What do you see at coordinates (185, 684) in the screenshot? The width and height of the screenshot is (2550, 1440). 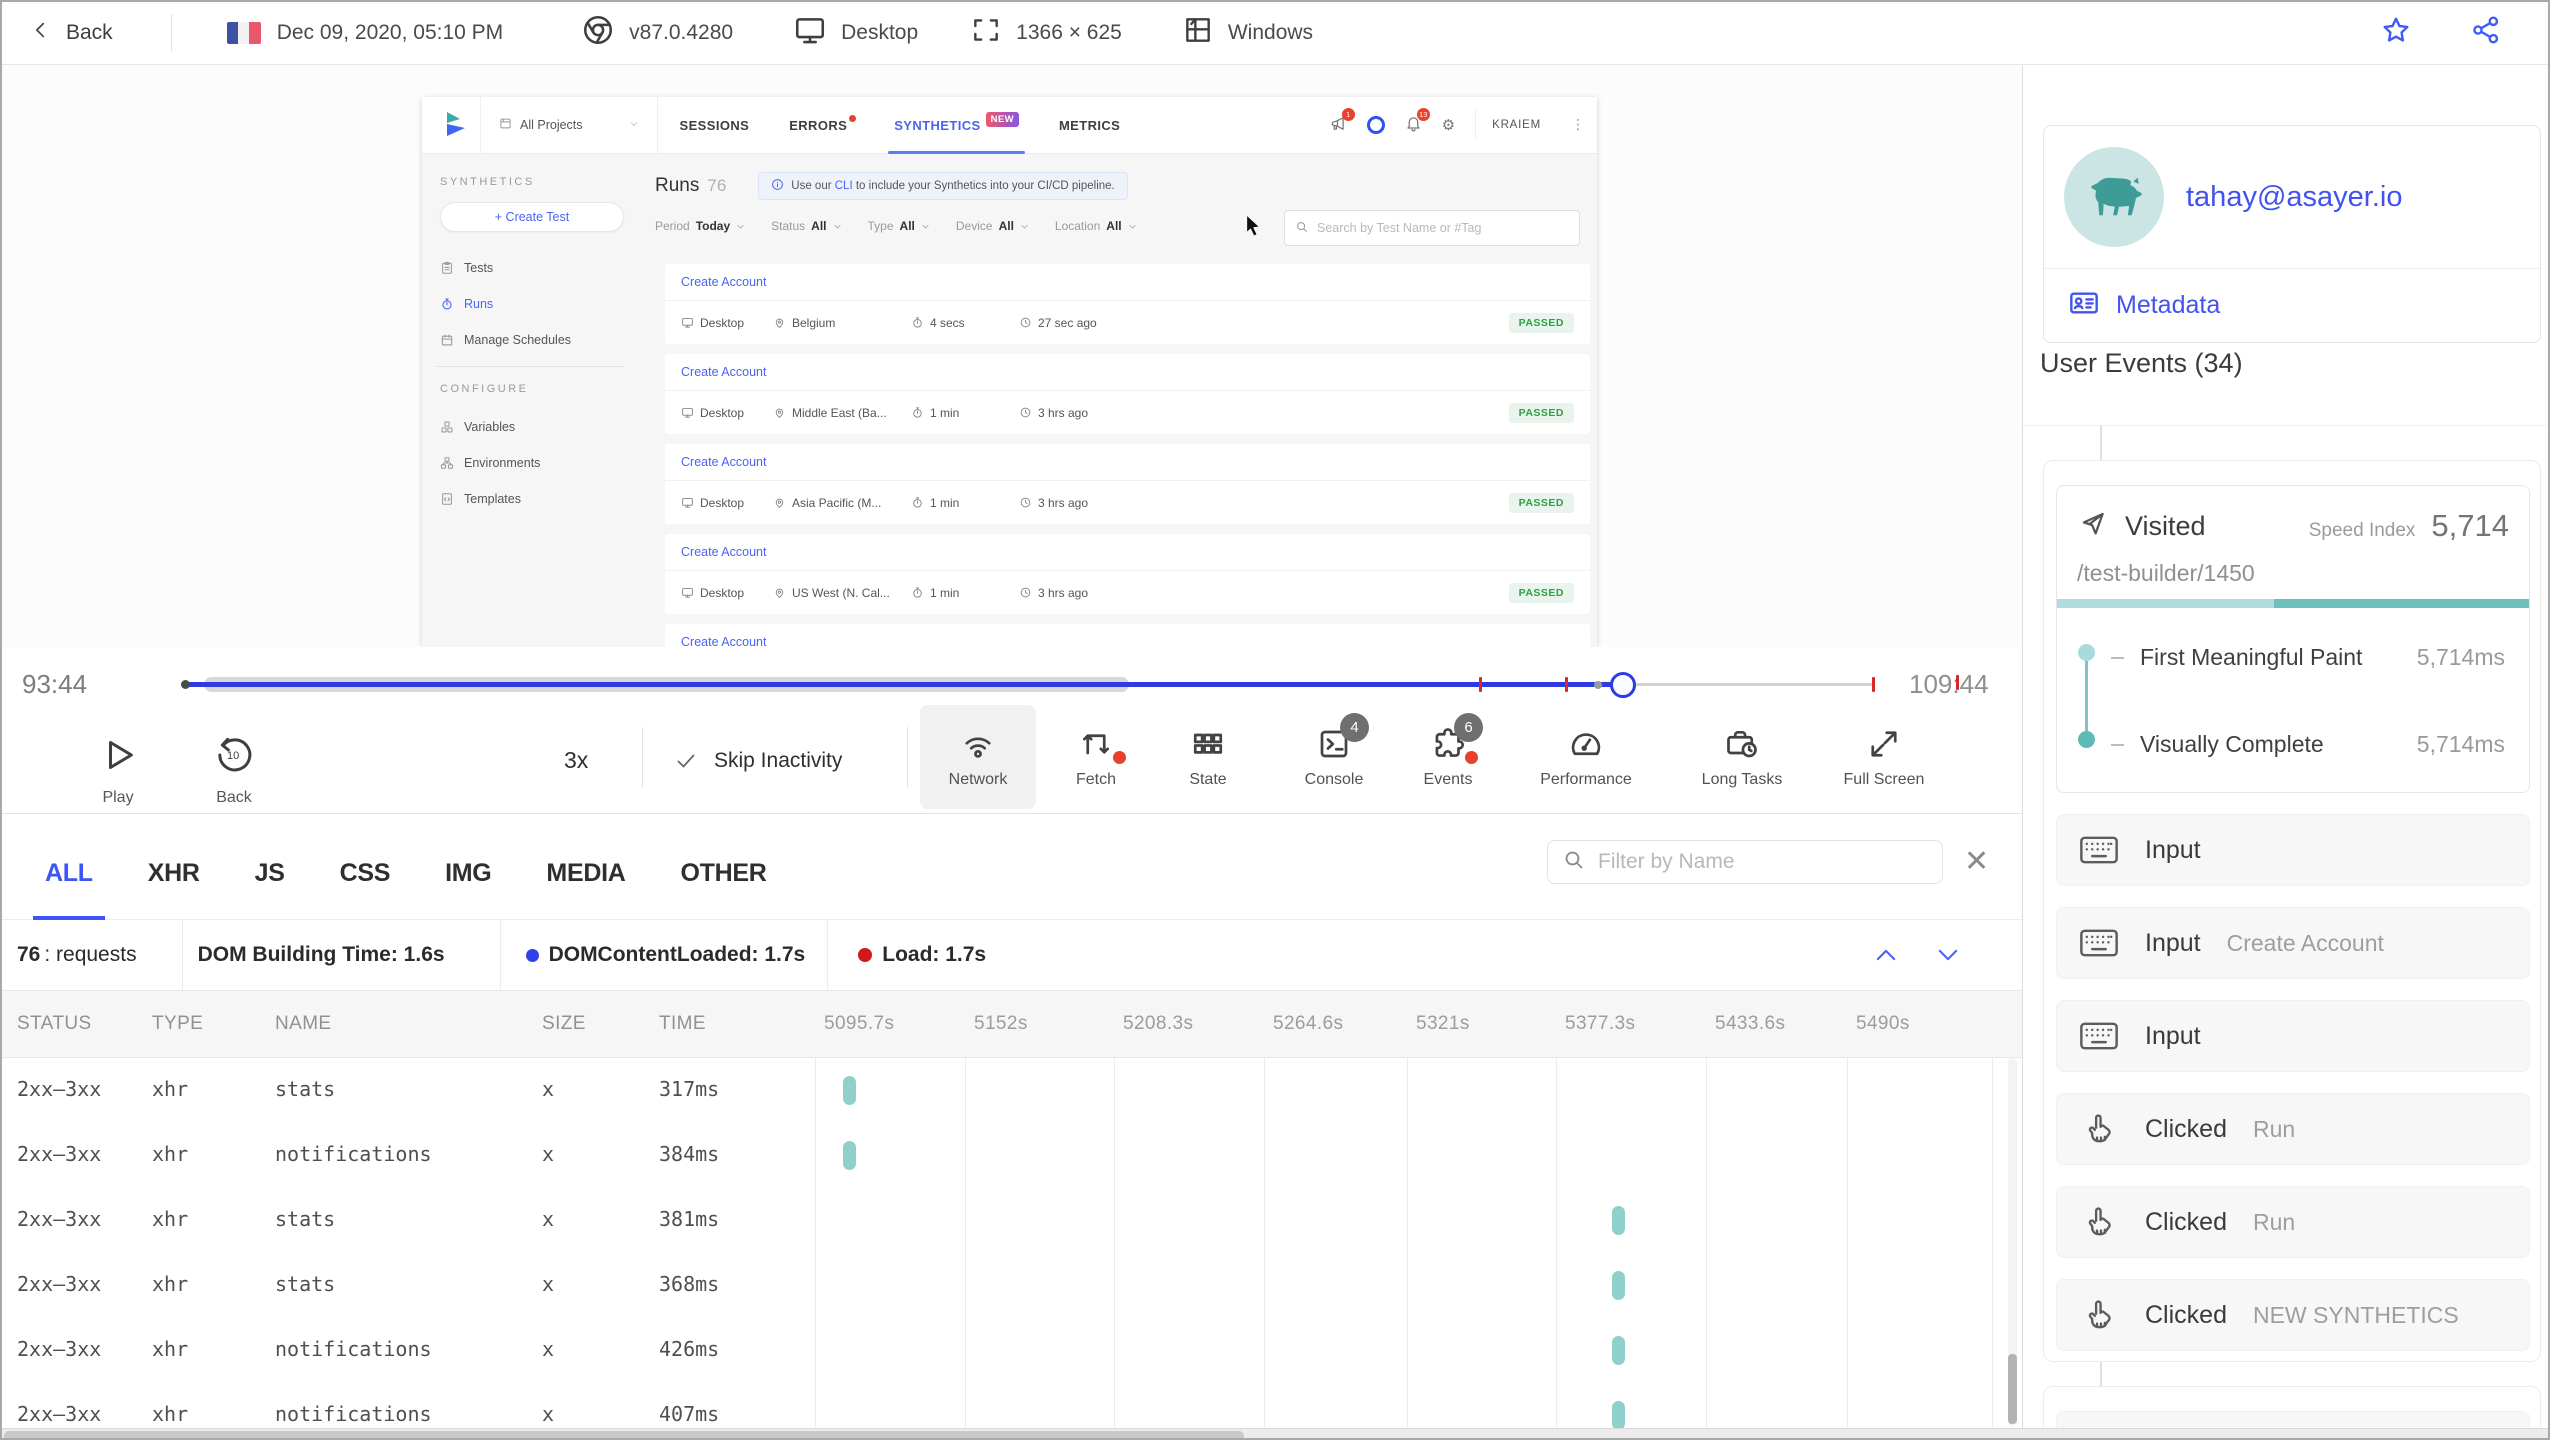 I see `timeline-start-marker` at bounding box center [185, 684].